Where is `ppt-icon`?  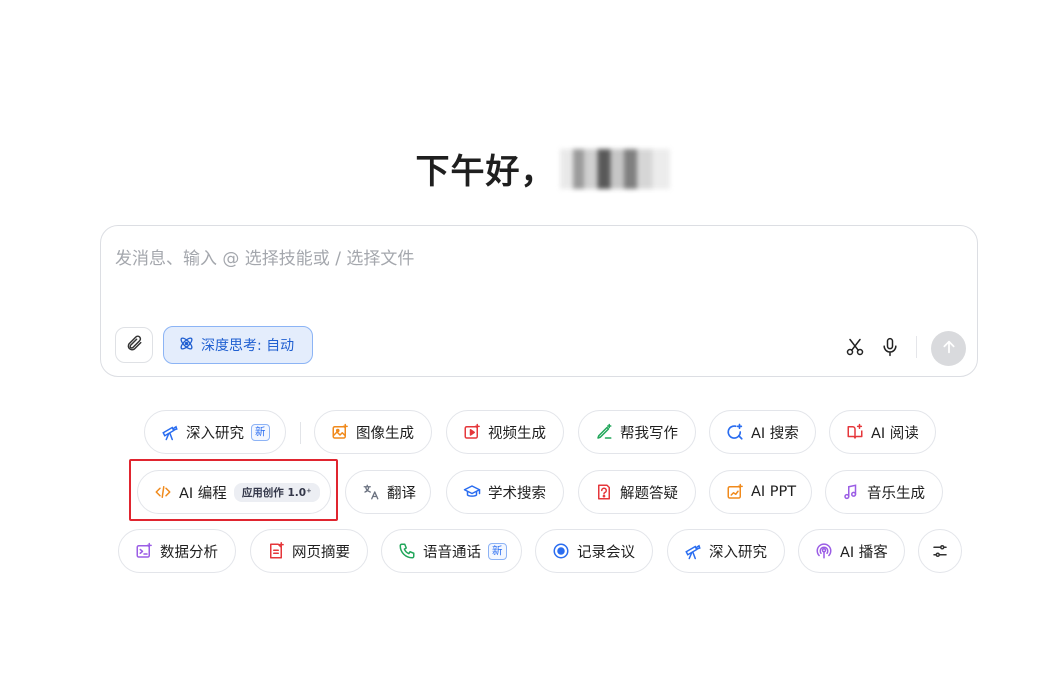 ppt-icon is located at coordinates (735, 492).